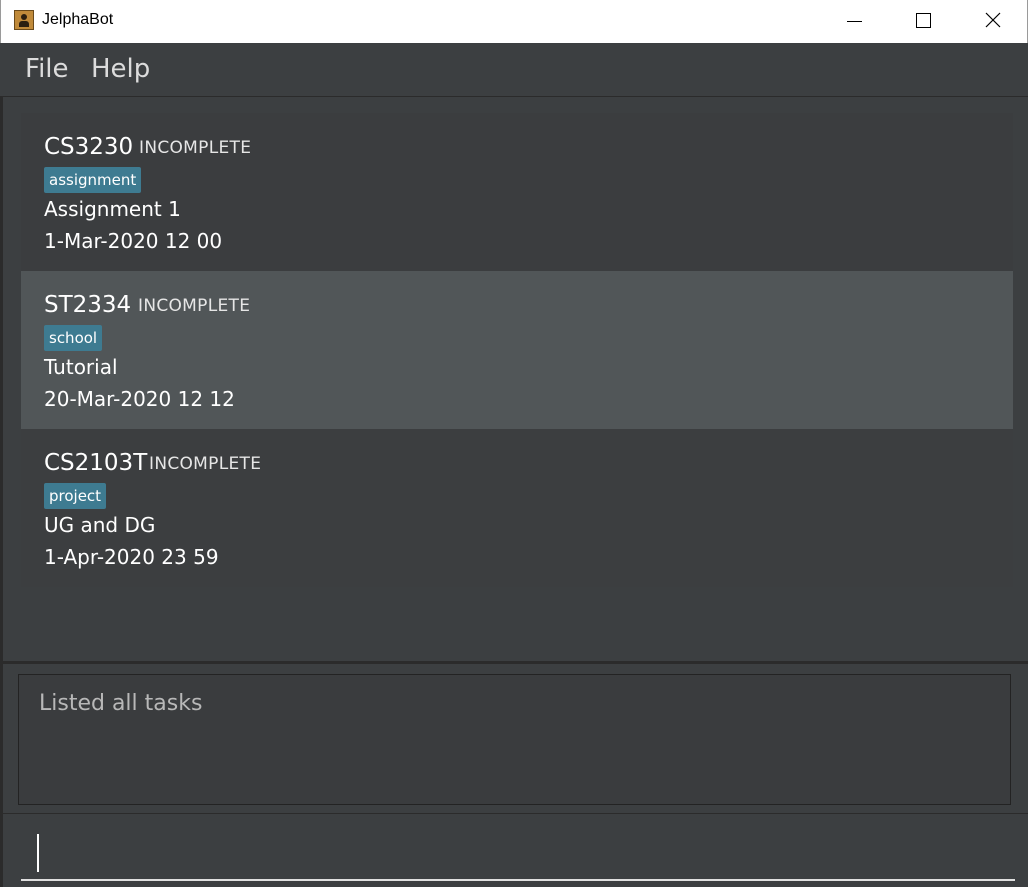 Image resolution: width=1028 pixels, height=887 pixels. I want to click on text-cursor, so click(38, 853).